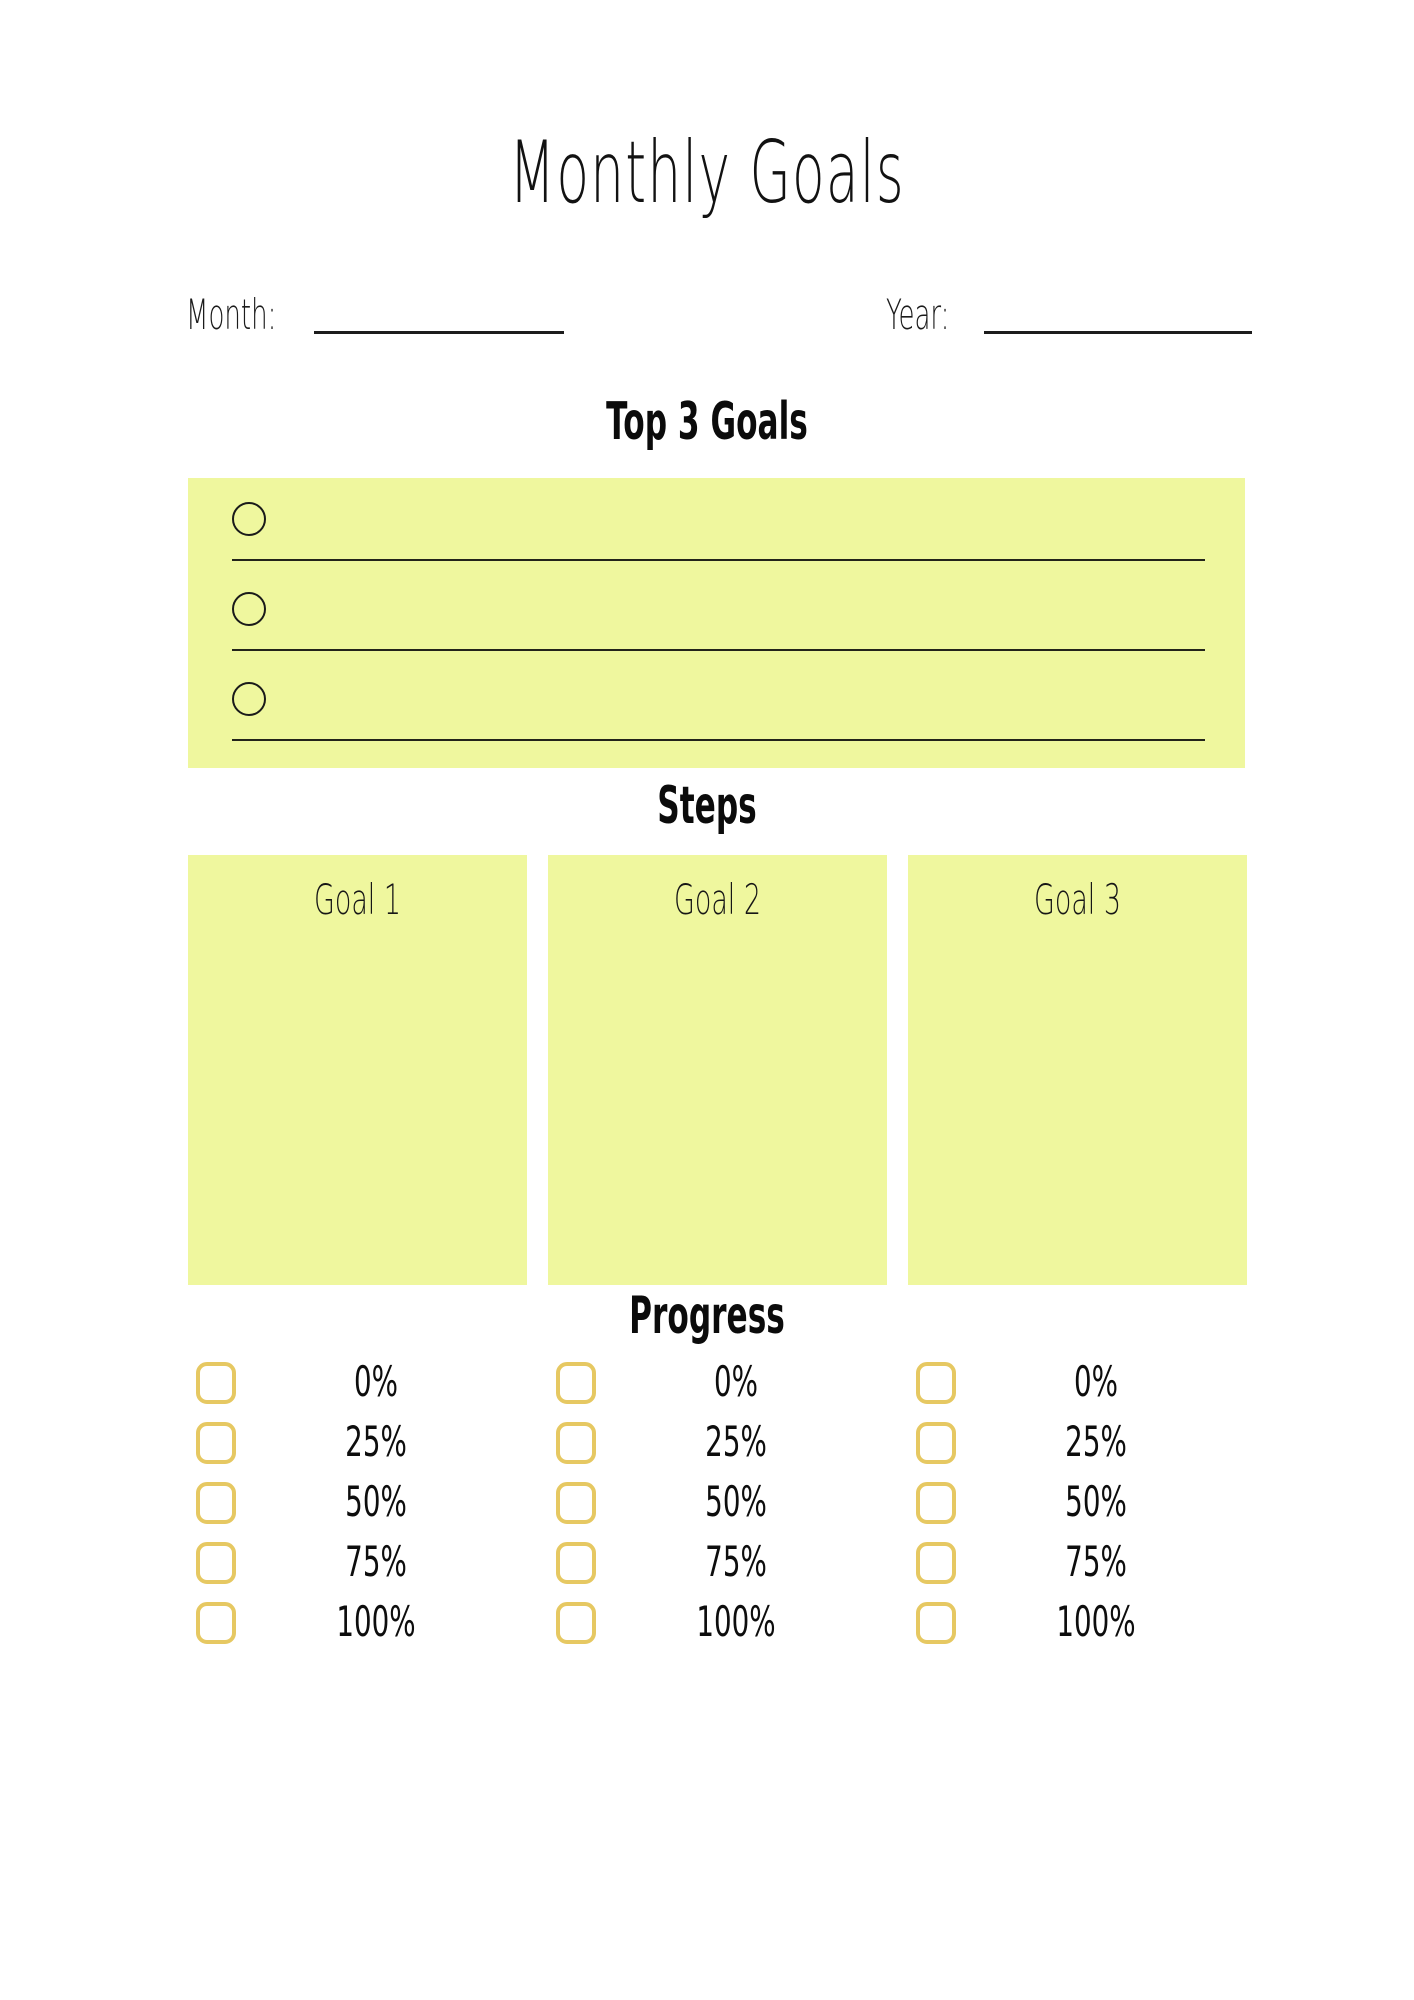 This screenshot has width=1414, height=2000. Describe the element at coordinates (231, 314) in the screenshot. I see `month-label: Month:` at that location.